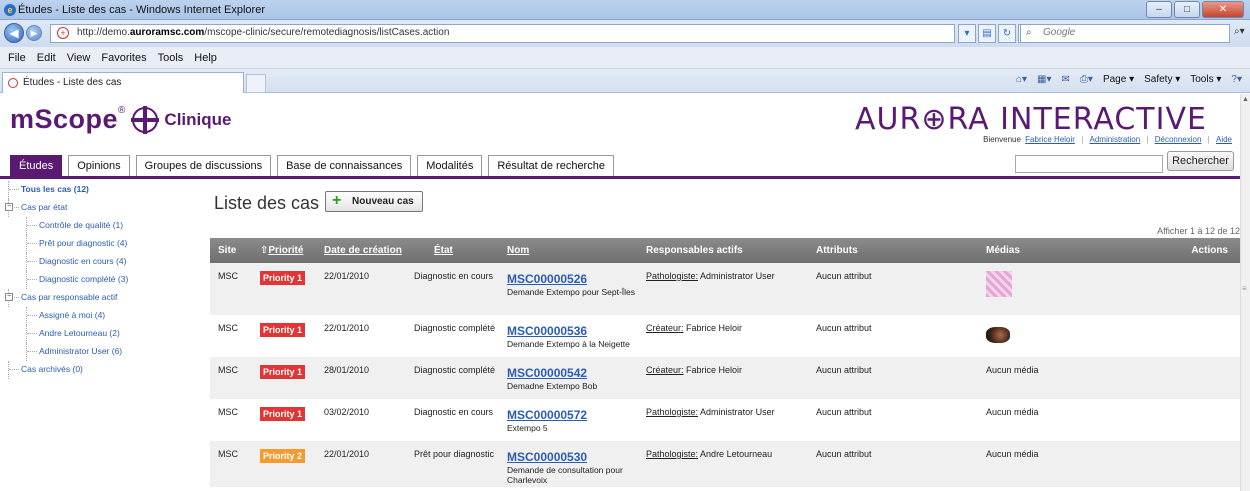 The width and height of the screenshot is (1250, 491). I want to click on mail-icon: ✉, so click(1066, 79).